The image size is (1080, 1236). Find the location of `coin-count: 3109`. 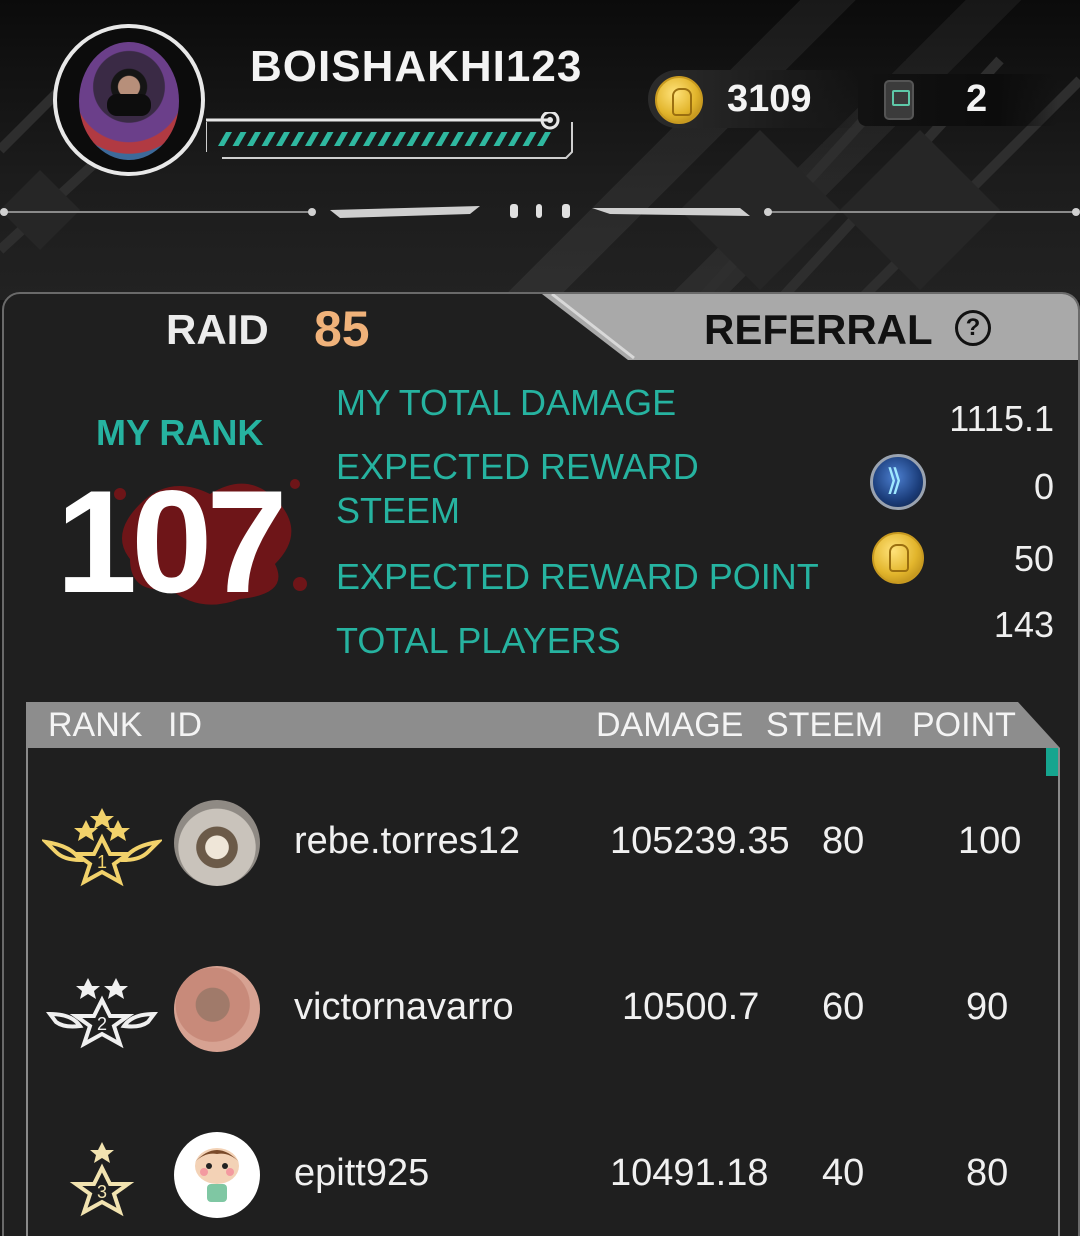

coin-count: 3109 is located at coordinates (769, 99).